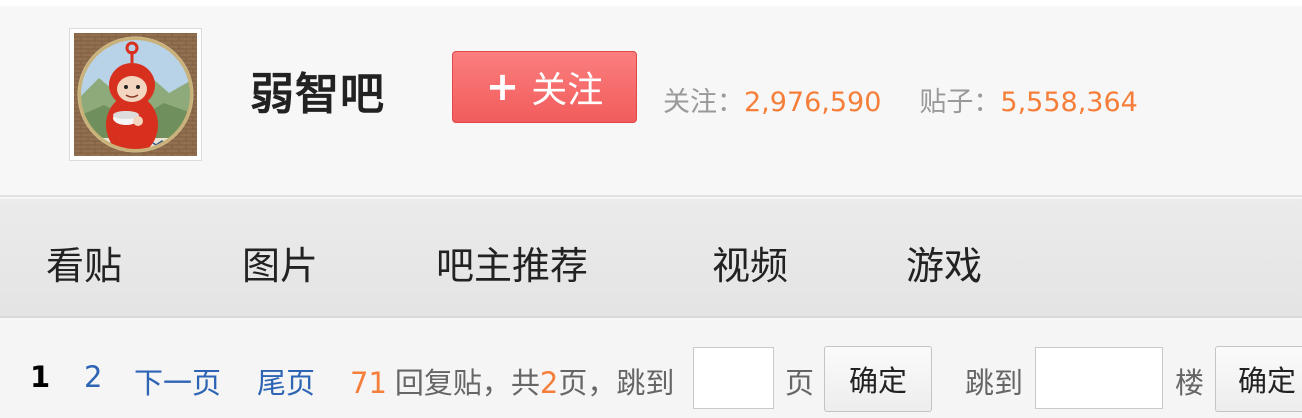  I want to click on tab-recommended: 吧主推荐, so click(512, 262).